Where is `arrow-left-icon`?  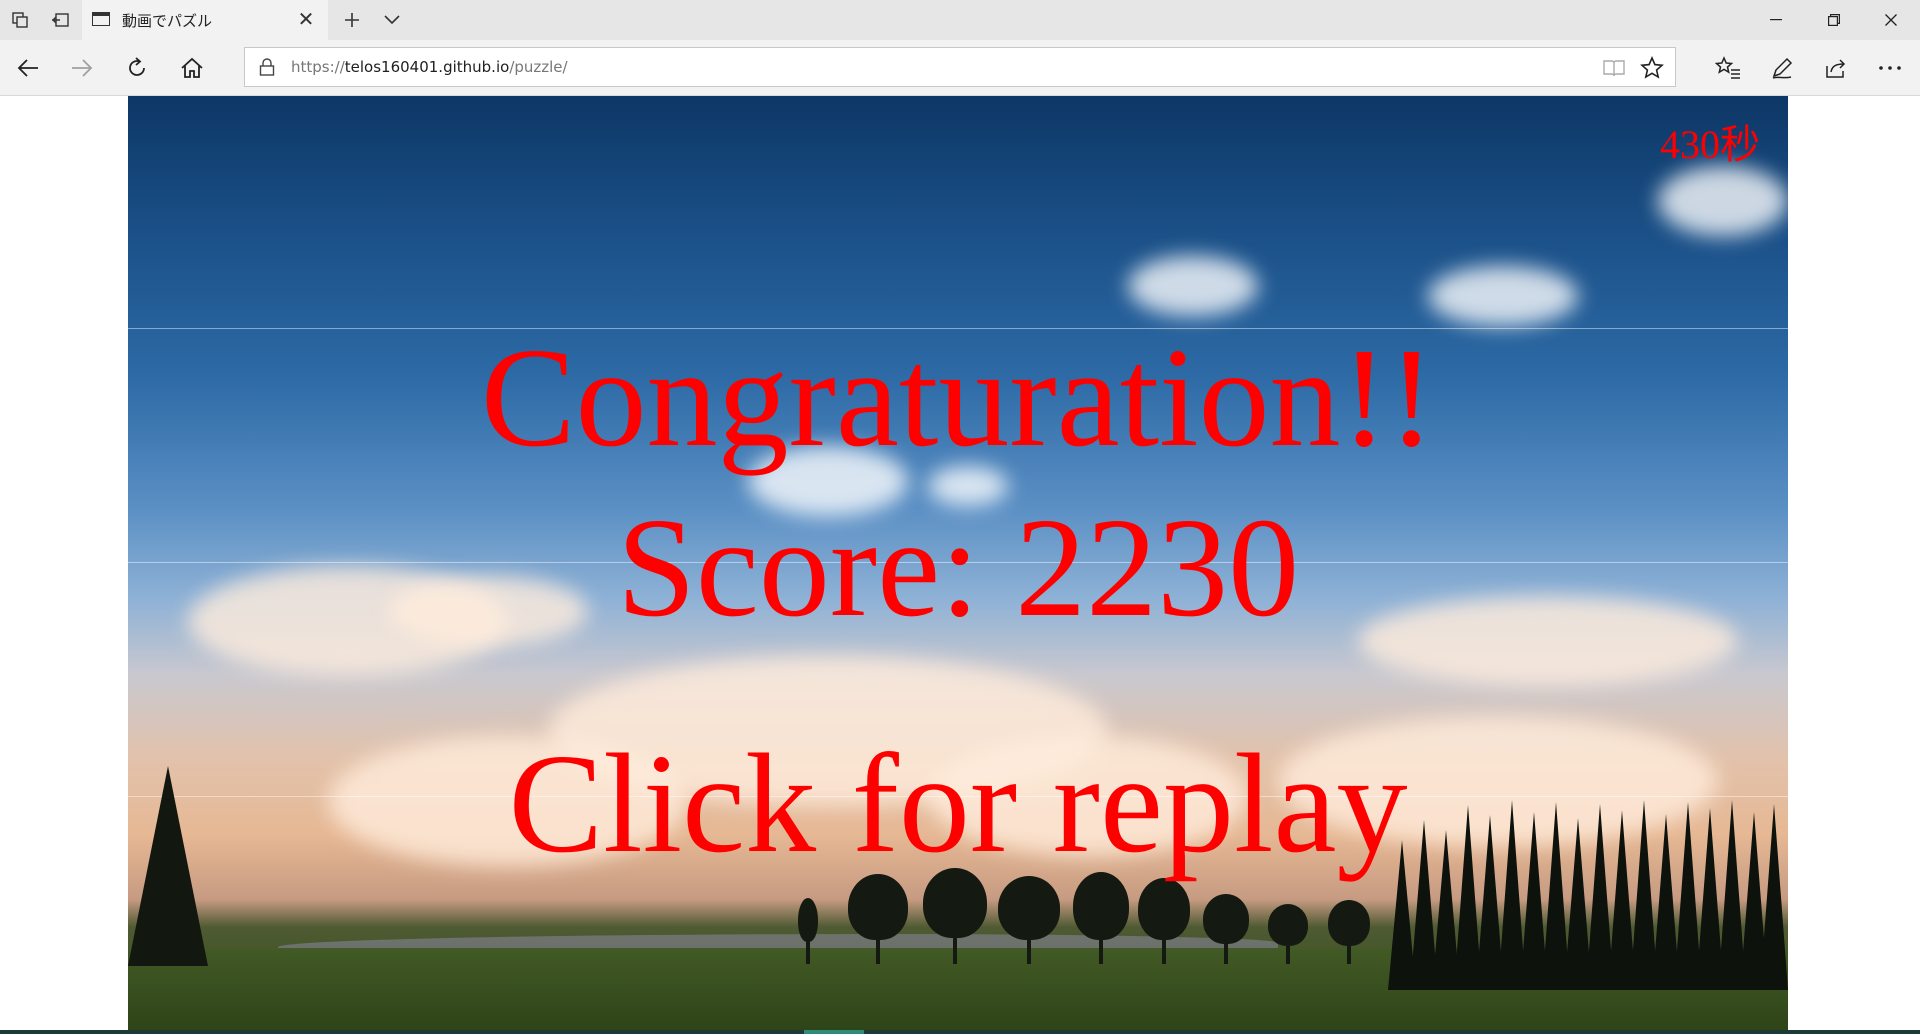
arrow-left-icon is located at coordinates (27, 68).